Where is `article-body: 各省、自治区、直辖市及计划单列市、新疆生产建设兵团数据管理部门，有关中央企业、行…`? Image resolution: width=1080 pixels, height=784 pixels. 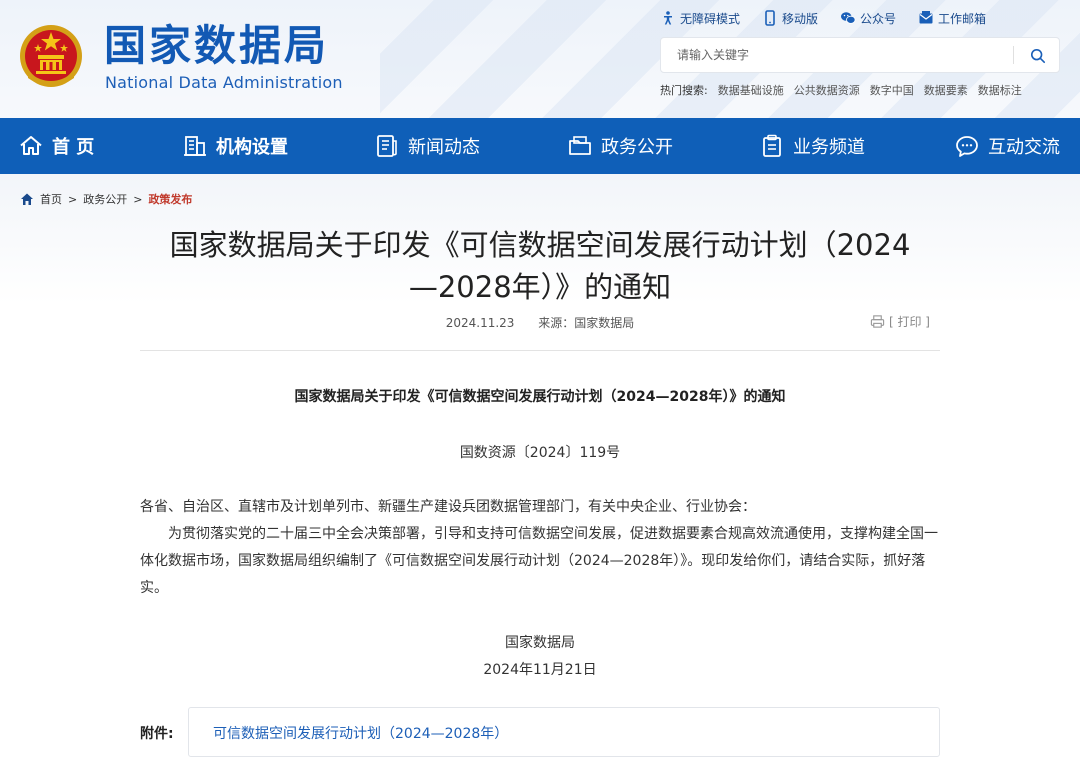 article-body: 各省、自治区、直辖市及计划单列市、新疆生产建设兵团数据管理部门，有关中央企业、行… is located at coordinates (540, 548).